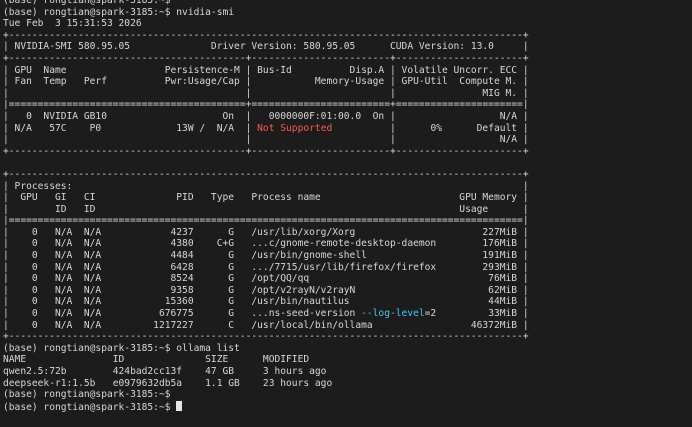  What do you see at coordinates (266, 186) in the screenshot?
I see `terminal-line: | Processes: |` at bounding box center [266, 186].